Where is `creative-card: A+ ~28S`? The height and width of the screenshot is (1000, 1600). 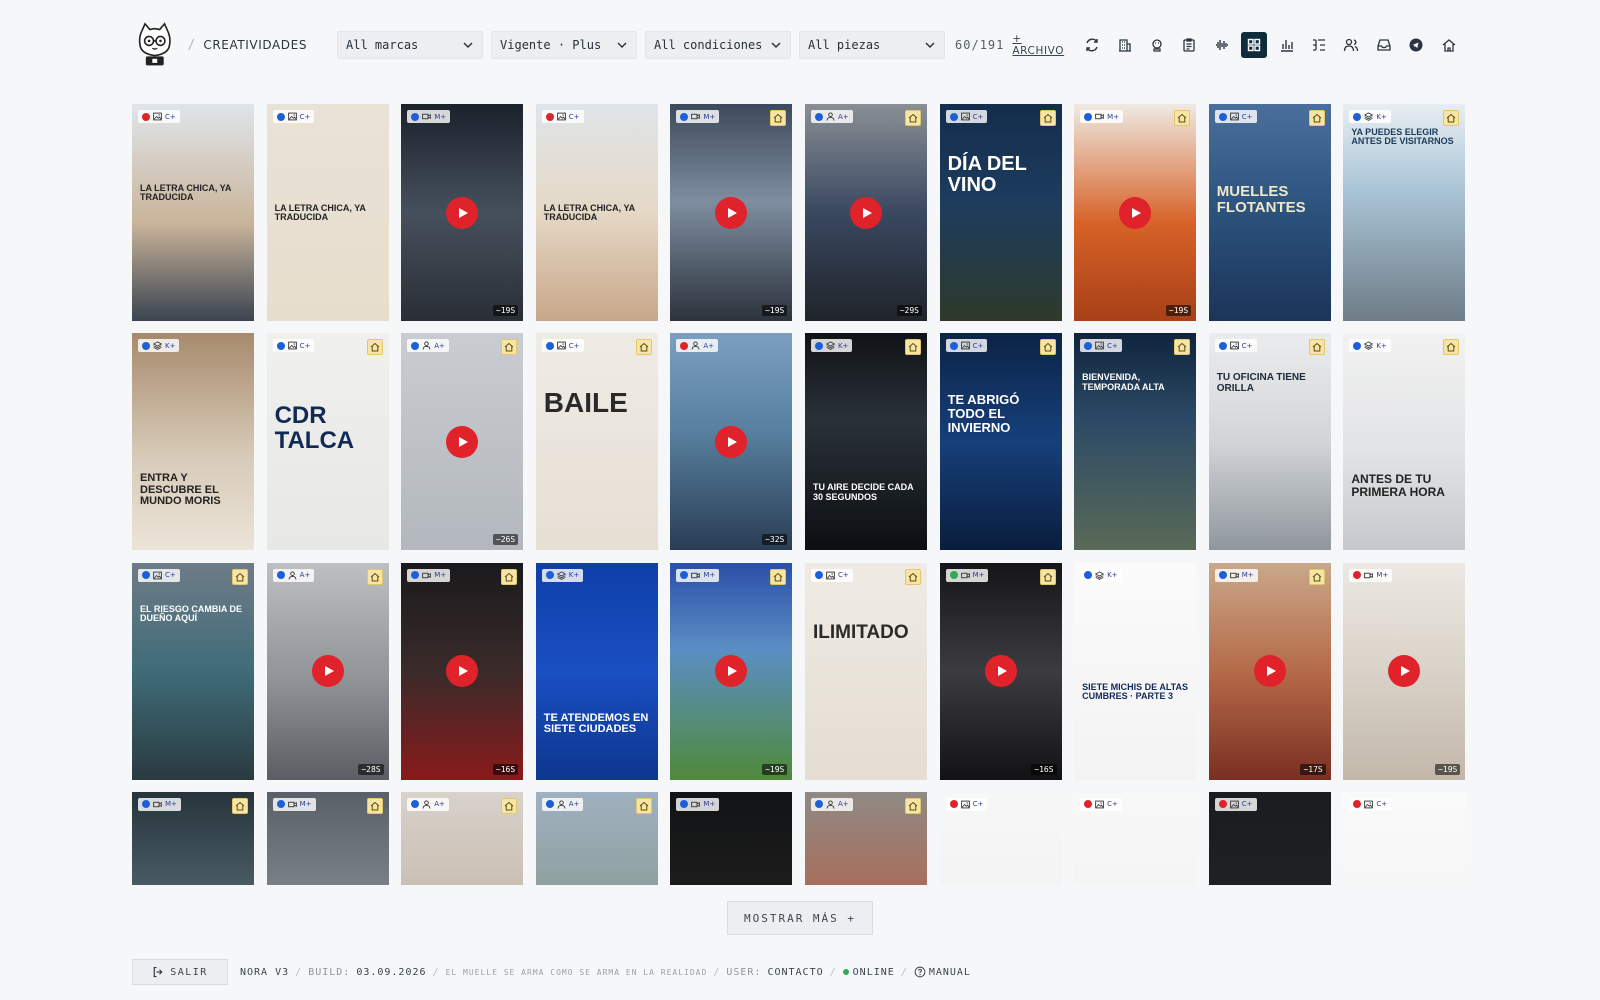
creative-card: A+ ~28S is located at coordinates (327, 671).